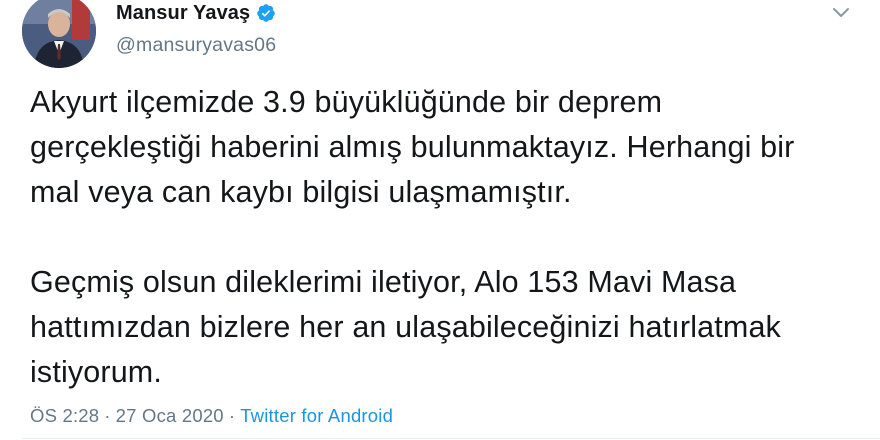 The width and height of the screenshot is (880, 440). Describe the element at coordinates (266, 13) in the screenshot. I see `verified-badge-icon` at that location.